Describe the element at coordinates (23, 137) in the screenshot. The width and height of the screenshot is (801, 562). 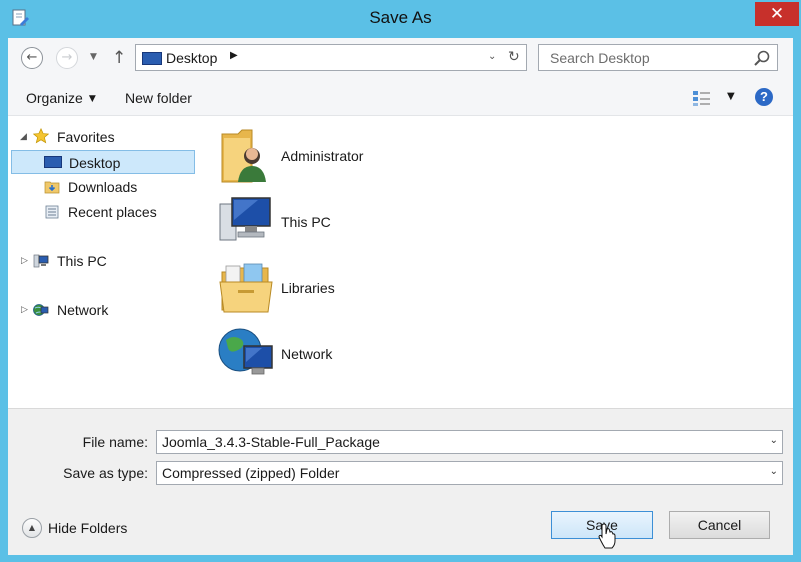
I see `collapse-arrow-icon: ◢` at that location.